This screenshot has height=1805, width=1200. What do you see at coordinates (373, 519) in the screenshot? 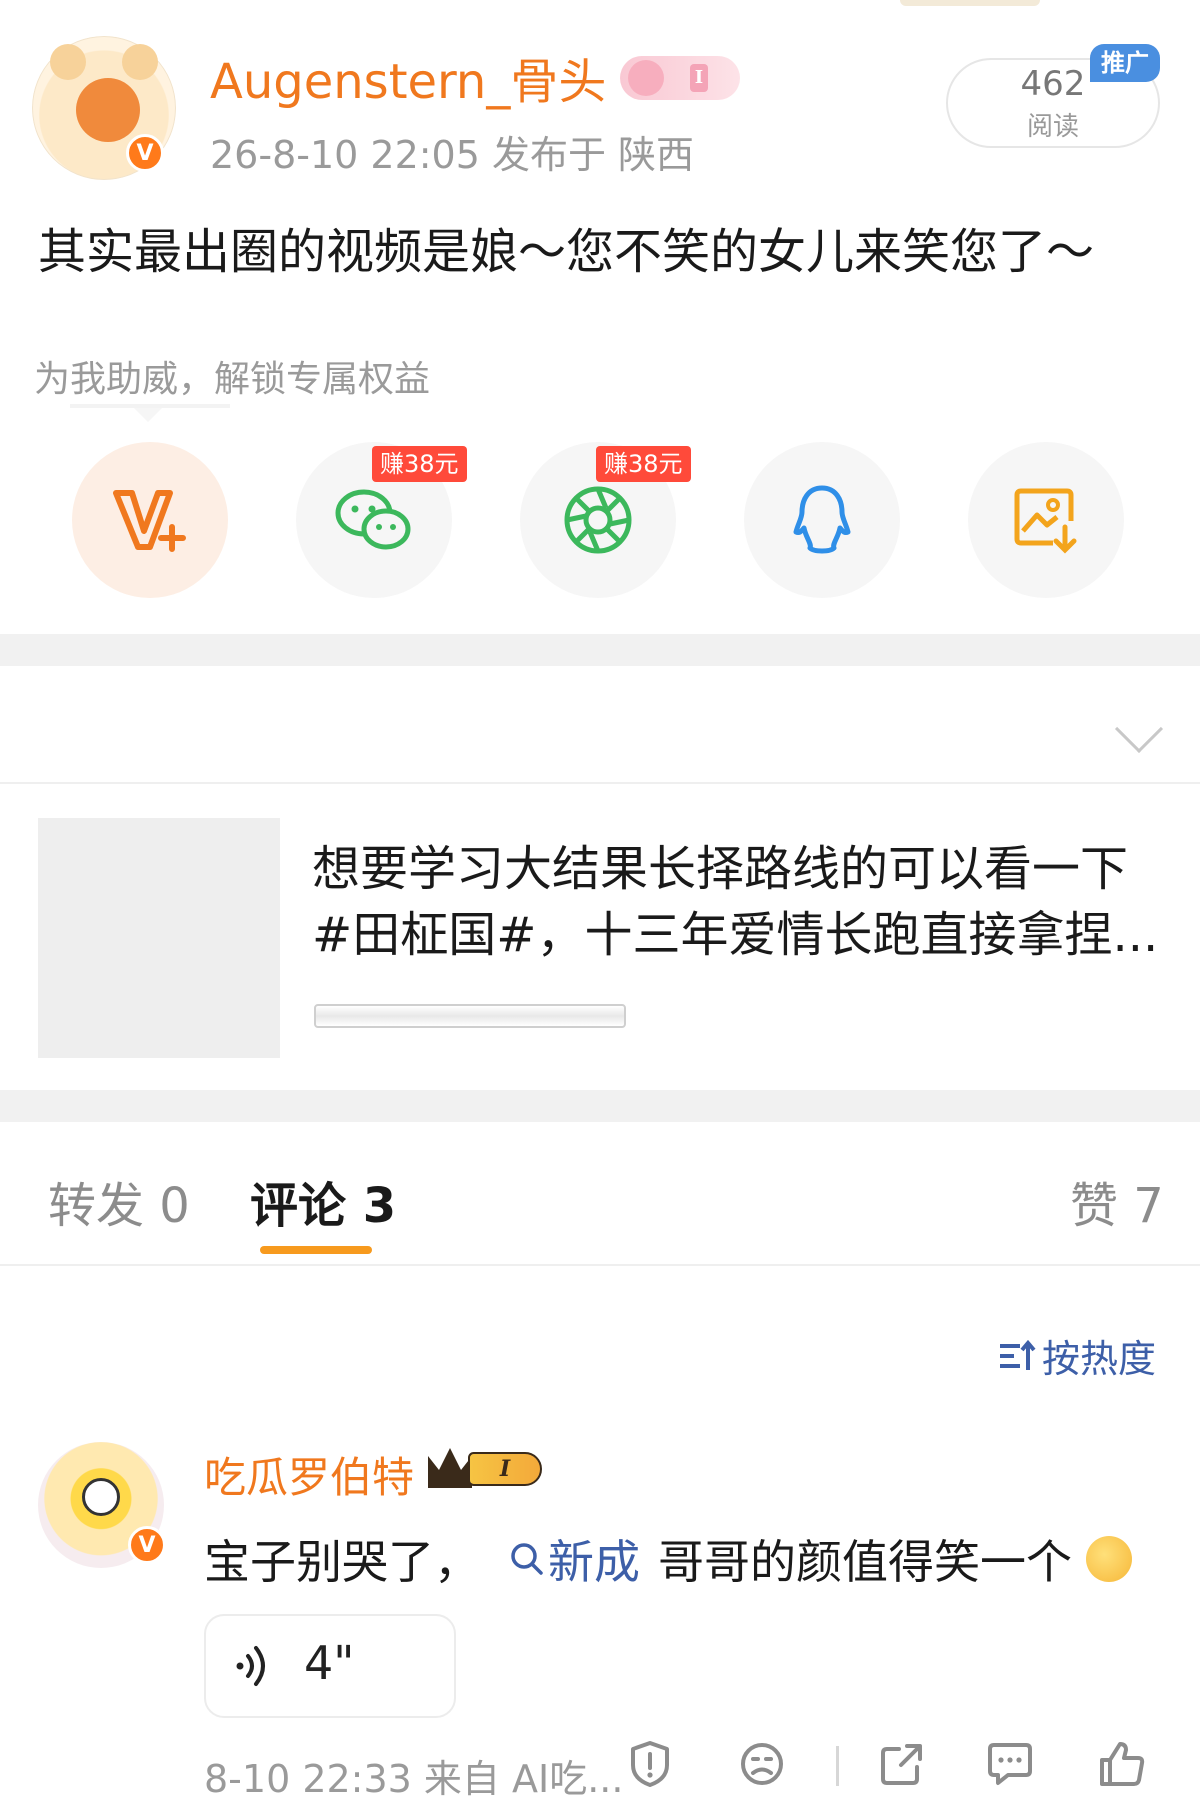
I see `wechat-icon` at bounding box center [373, 519].